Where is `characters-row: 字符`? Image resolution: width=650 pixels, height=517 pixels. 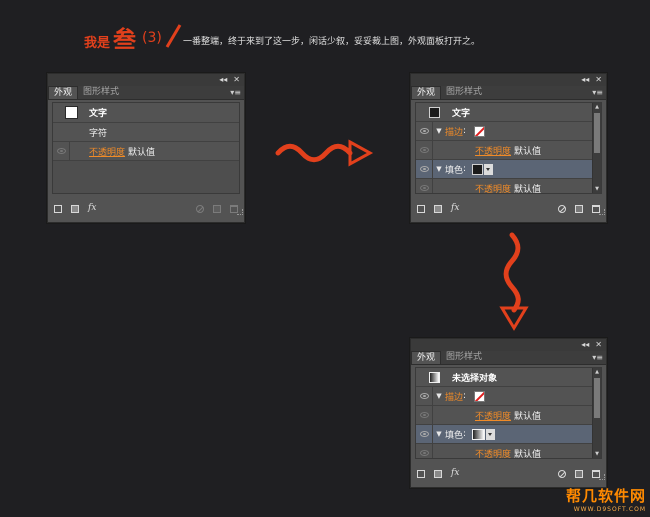 characters-row: 字符 is located at coordinates (146, 132).